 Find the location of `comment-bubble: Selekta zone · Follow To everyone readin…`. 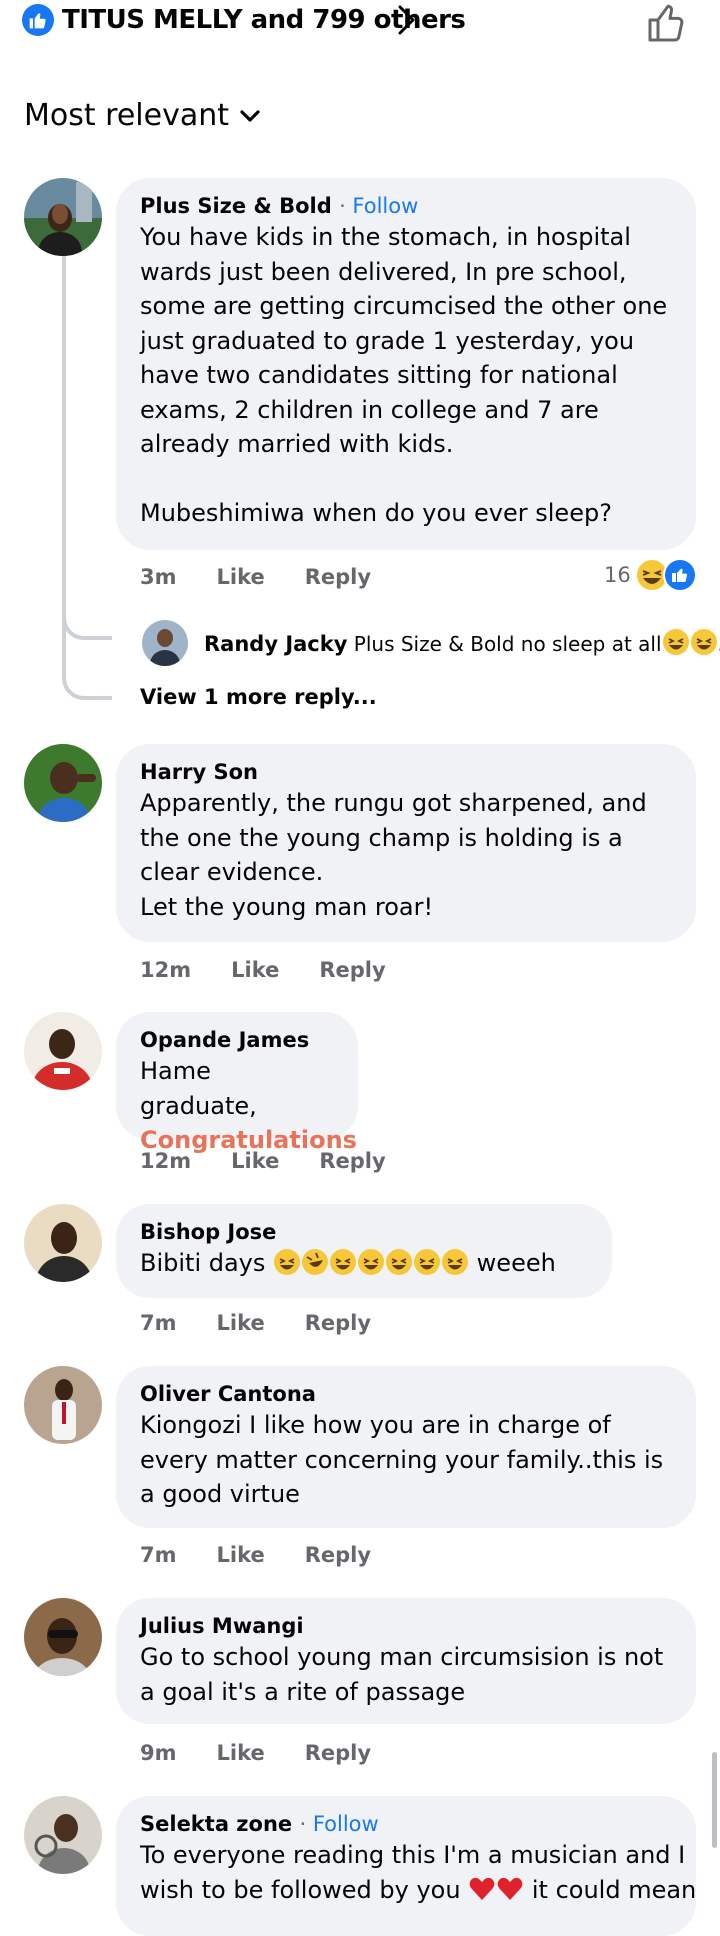

comment-bubble: Selekta zone · Follow To everyone readin… is located at coordinates (406, 1866).